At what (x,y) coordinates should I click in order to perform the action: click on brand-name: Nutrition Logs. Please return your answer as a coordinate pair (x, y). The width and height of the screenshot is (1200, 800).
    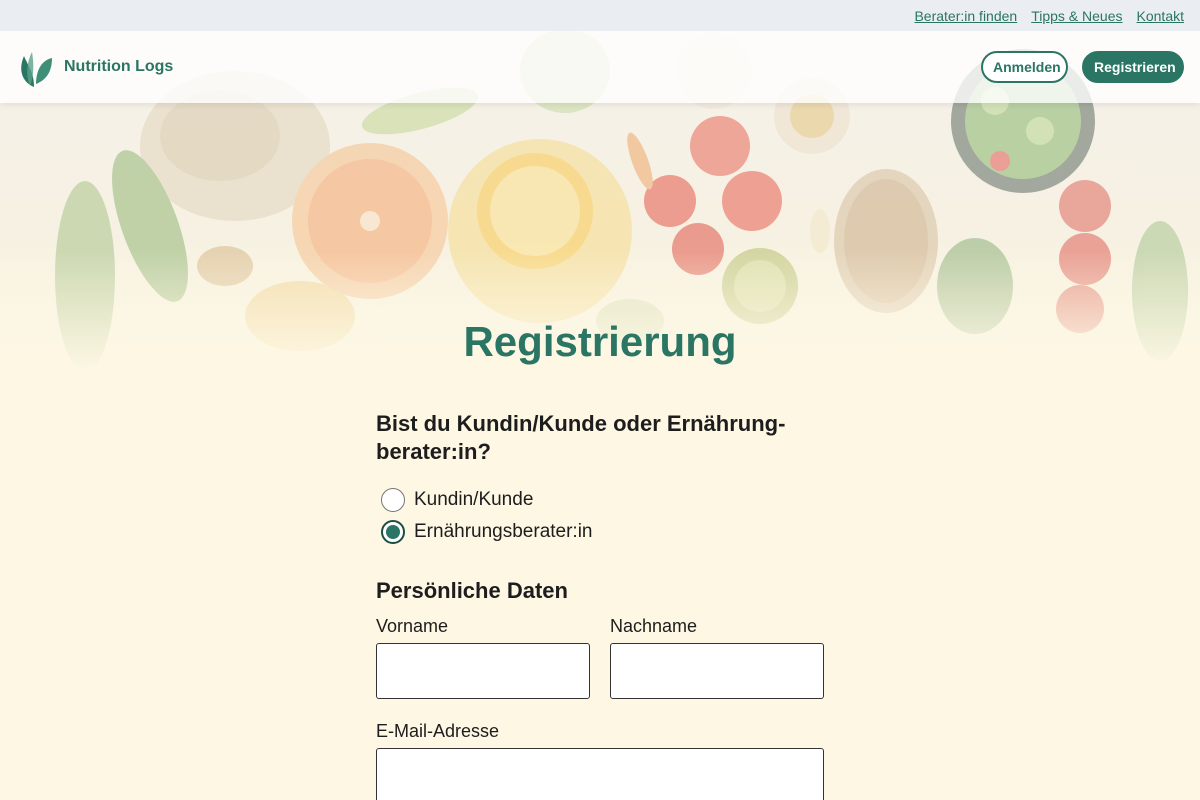
    Looking at the image, I should click on (119, 66).